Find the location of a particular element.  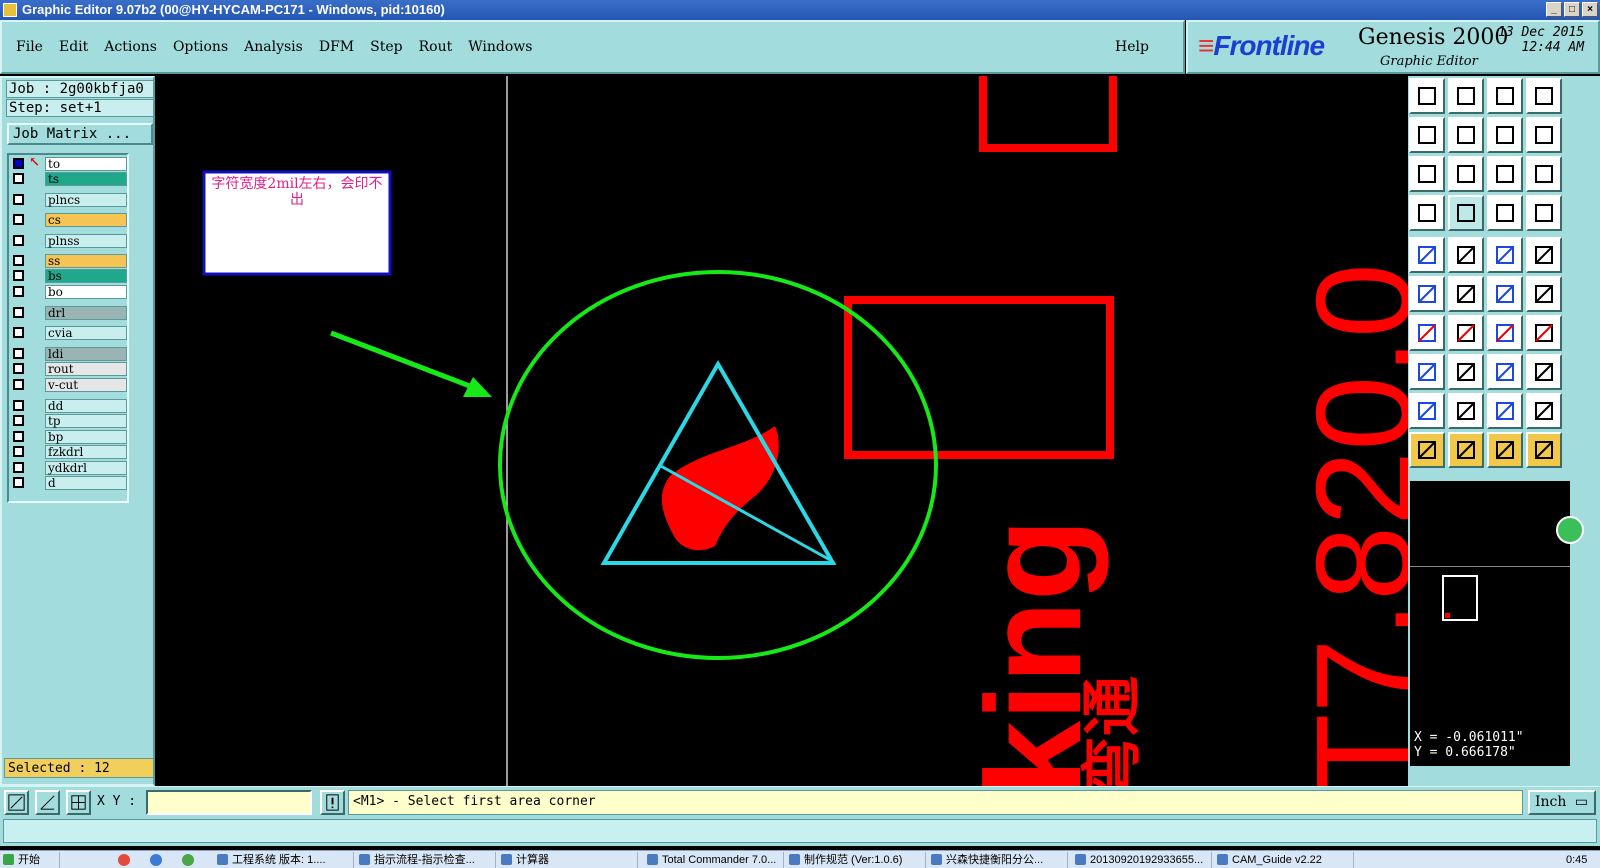

net-icon is located at coordinates (1544, 213).